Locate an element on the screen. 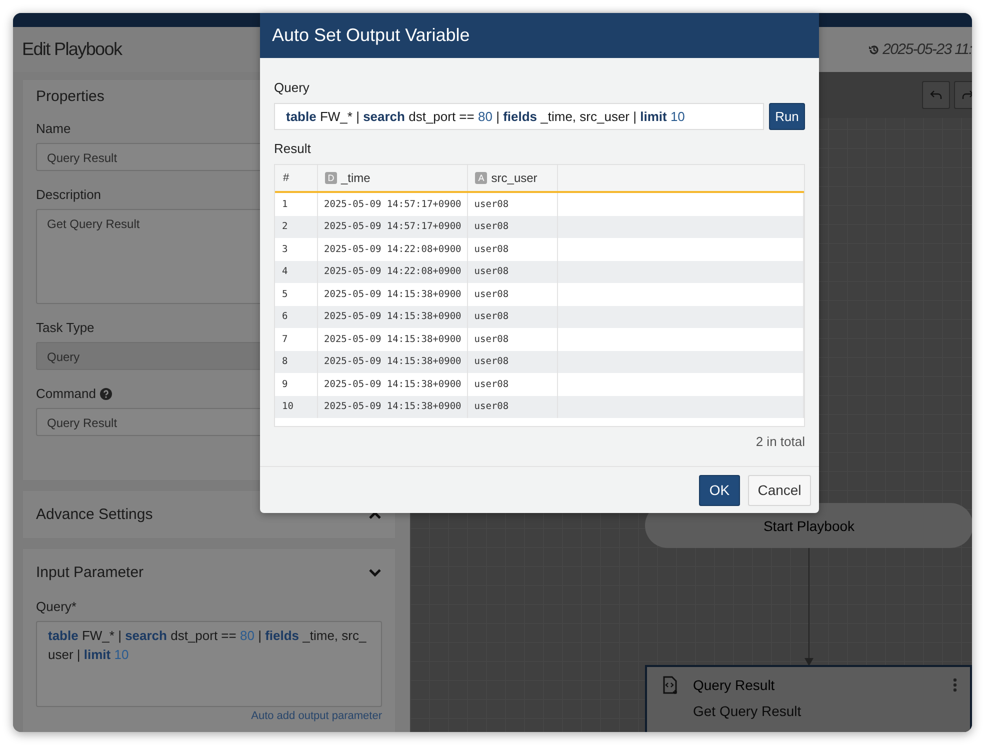 The image size is (994, 754). cancel-button: Cancel is located at coordinates (779, 490).